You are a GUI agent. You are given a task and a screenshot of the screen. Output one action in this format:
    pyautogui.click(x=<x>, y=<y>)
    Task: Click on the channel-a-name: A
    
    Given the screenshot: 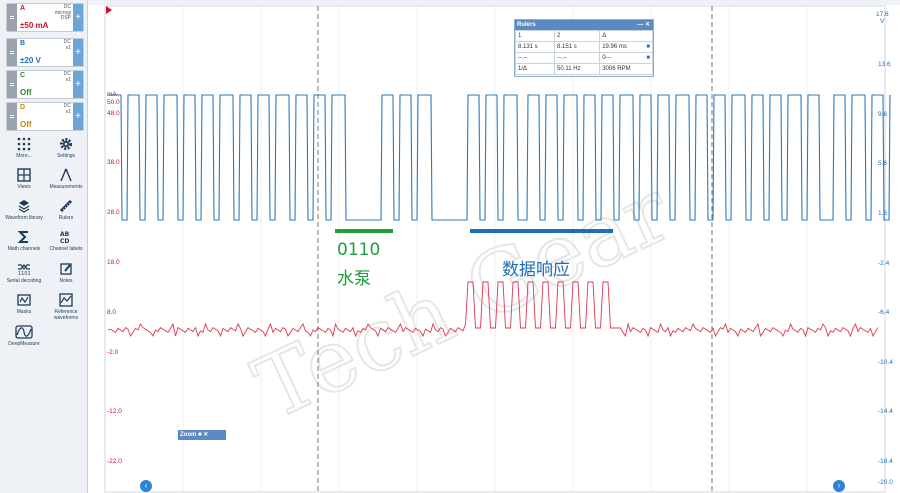 What is the action you would take?
    pyautogui.click(x=23, y=8)
    